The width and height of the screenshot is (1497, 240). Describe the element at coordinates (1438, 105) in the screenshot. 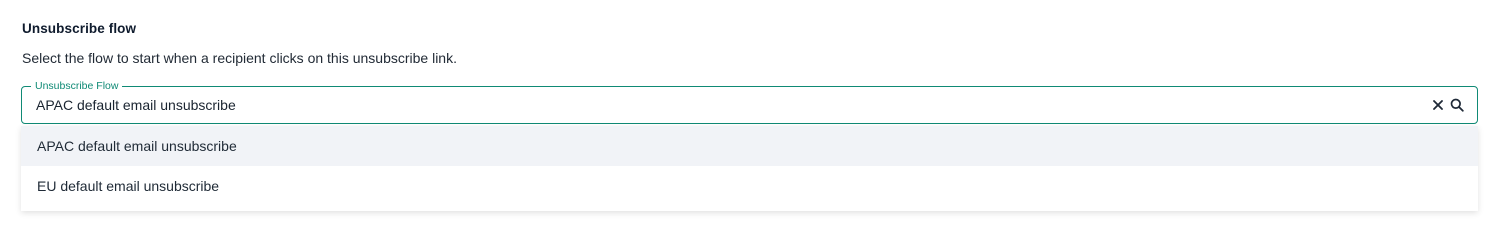

I see `close-icon` at that location.